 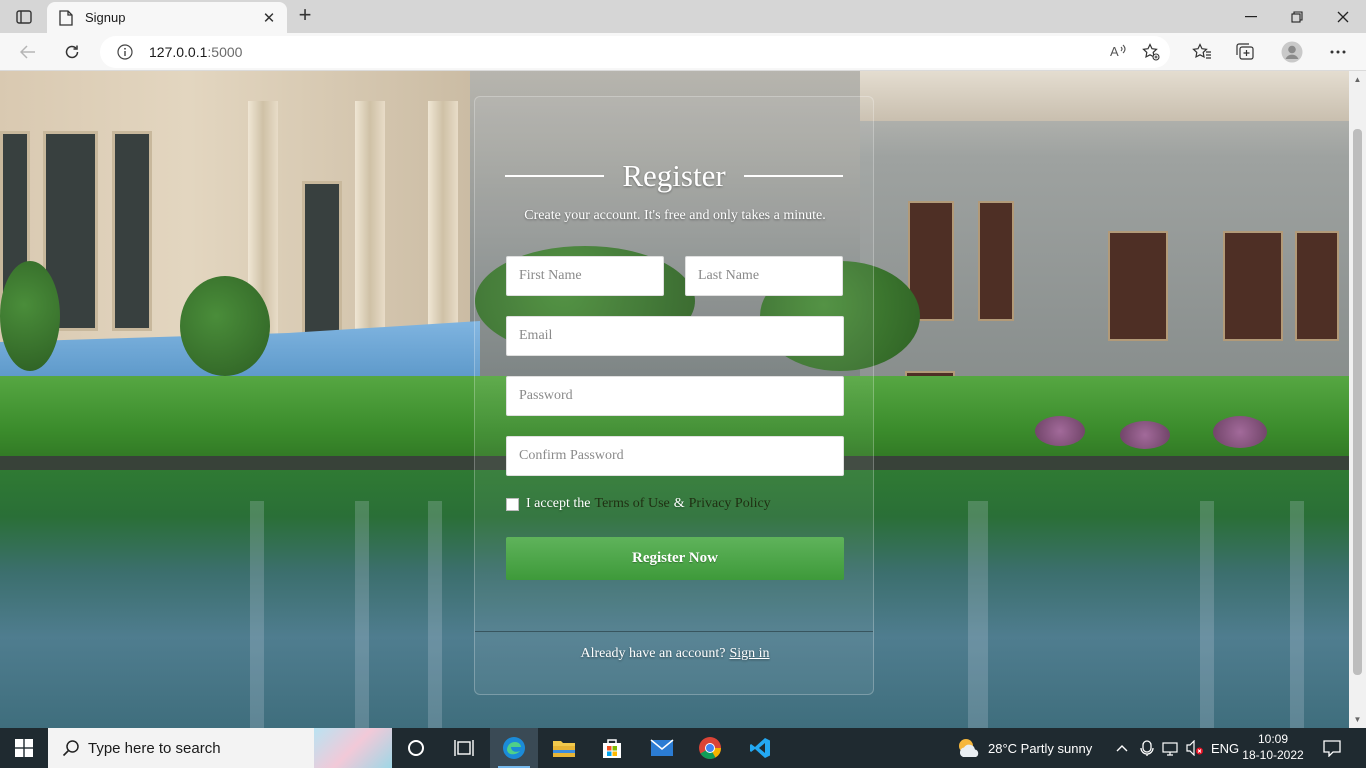 I want to click on site-info-icon, so click(x=125, y=52).